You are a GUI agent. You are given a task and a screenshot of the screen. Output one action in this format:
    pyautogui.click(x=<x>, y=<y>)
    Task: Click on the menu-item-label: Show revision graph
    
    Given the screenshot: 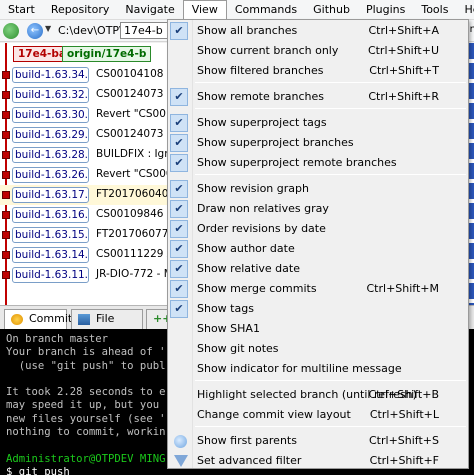 What is the action you would take?
    pyautogui.click(x=253, y=188)
    